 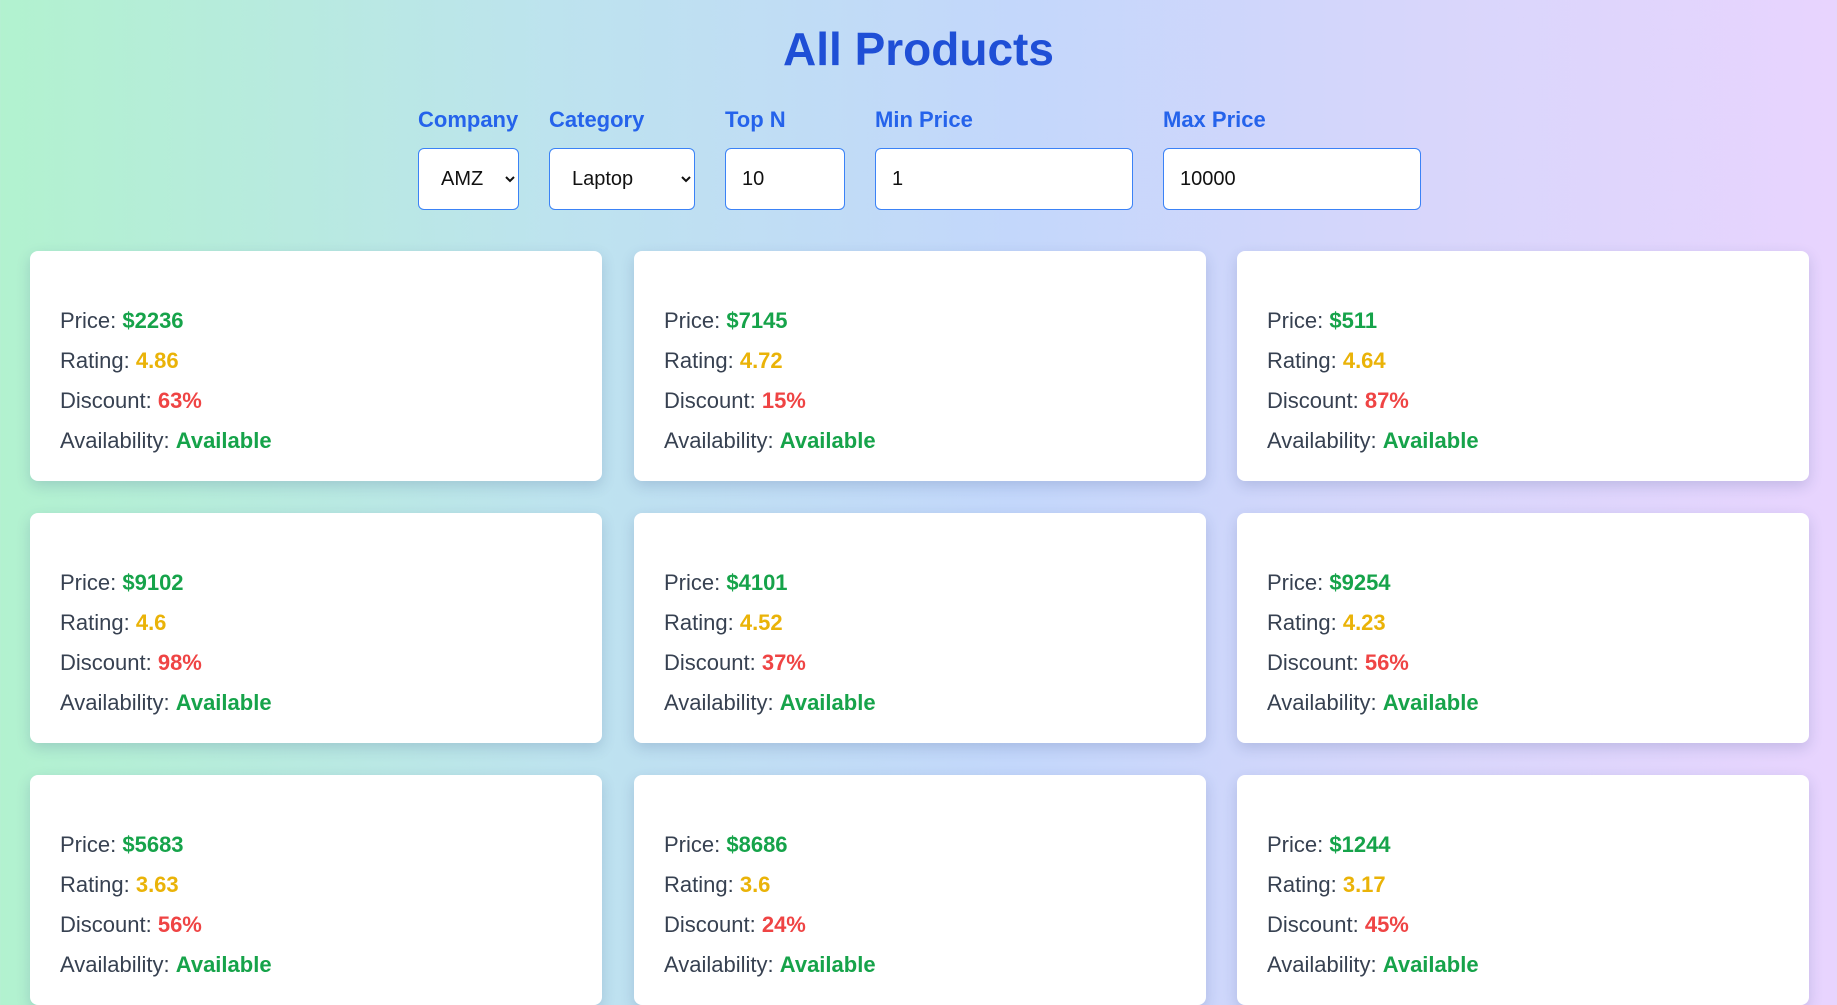 What do you see at coordinates (1386, 400) in the screenshot?
I see `discount-value: 87%` at bounding box center [1386, 400].